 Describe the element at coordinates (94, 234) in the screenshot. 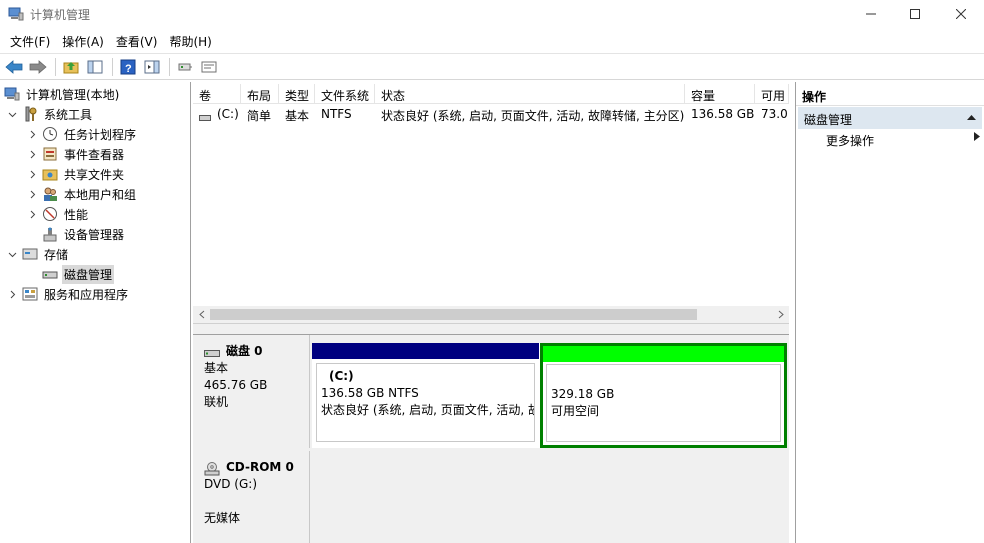

I see `tree-label: 设备管理器` at that location.